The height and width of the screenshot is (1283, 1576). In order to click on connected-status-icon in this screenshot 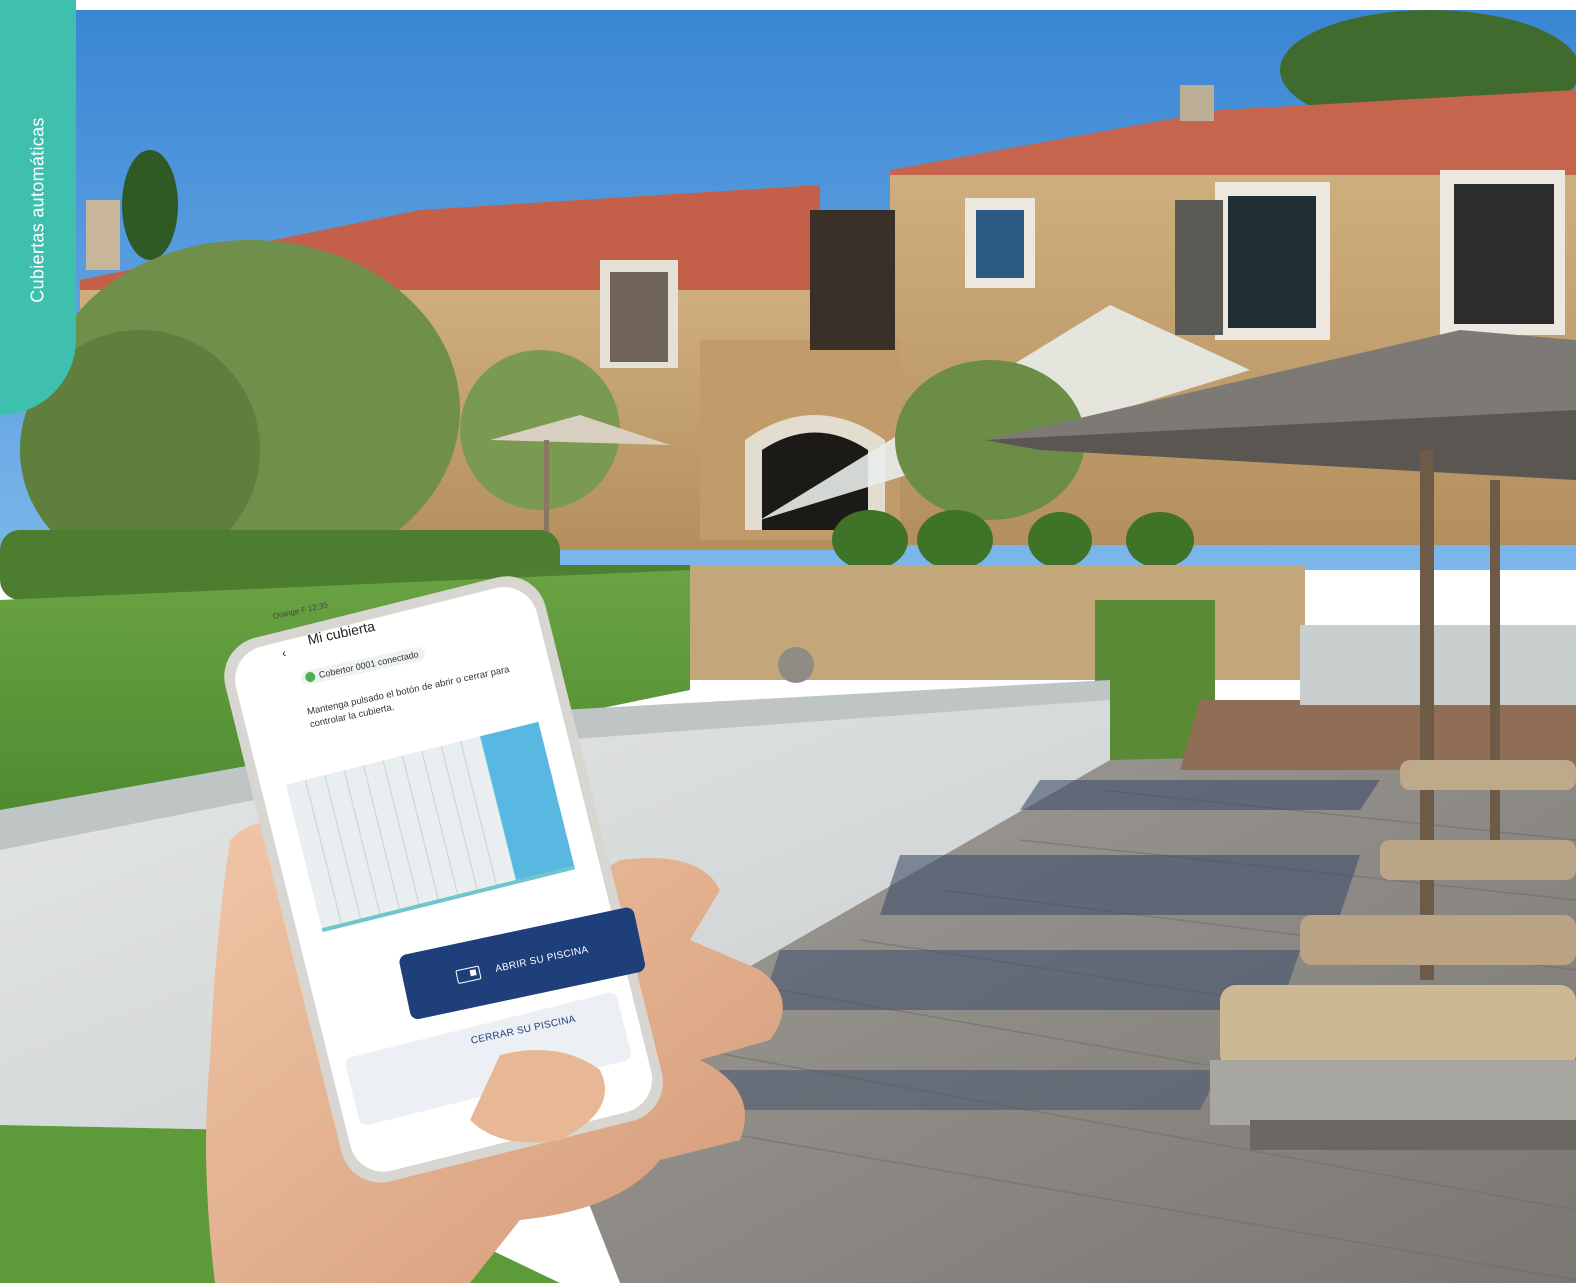, I will do `click(310, 677)`.